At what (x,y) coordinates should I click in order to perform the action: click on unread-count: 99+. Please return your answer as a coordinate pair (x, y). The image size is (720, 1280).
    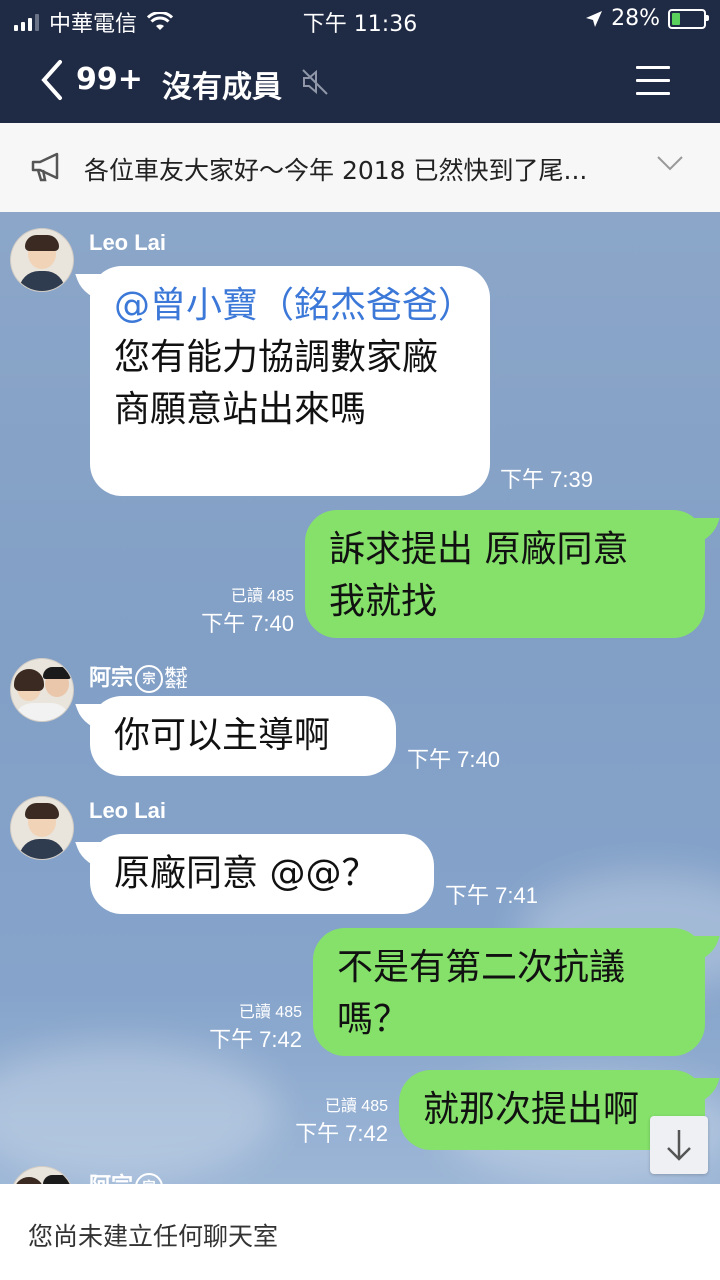
    Looking at the image, I should click on (109, 79).